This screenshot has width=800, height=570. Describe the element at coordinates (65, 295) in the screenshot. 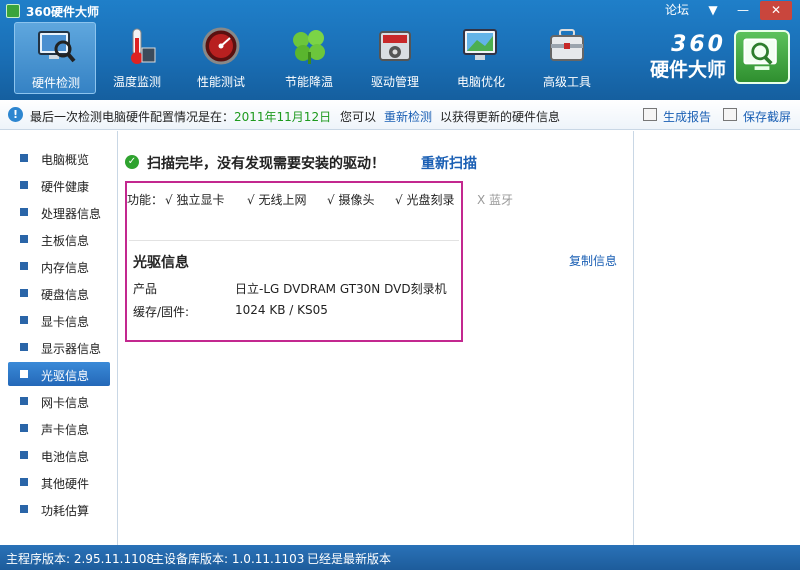

I see `sidebar-item-label: 硬盘信息` at that location.